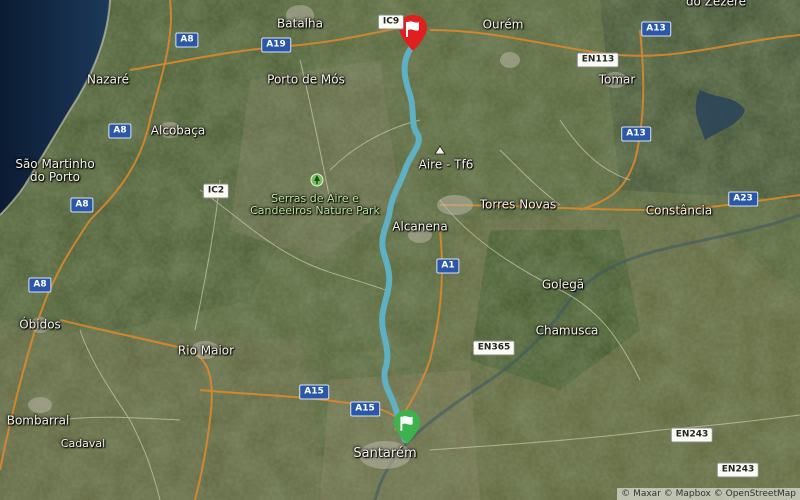 This screenshot has width=800, height=500. What do you see at coordinates (55, 170) in the screenshot?
I see `place-label: São Martinho do Porto` at bounding box center [55, 170].